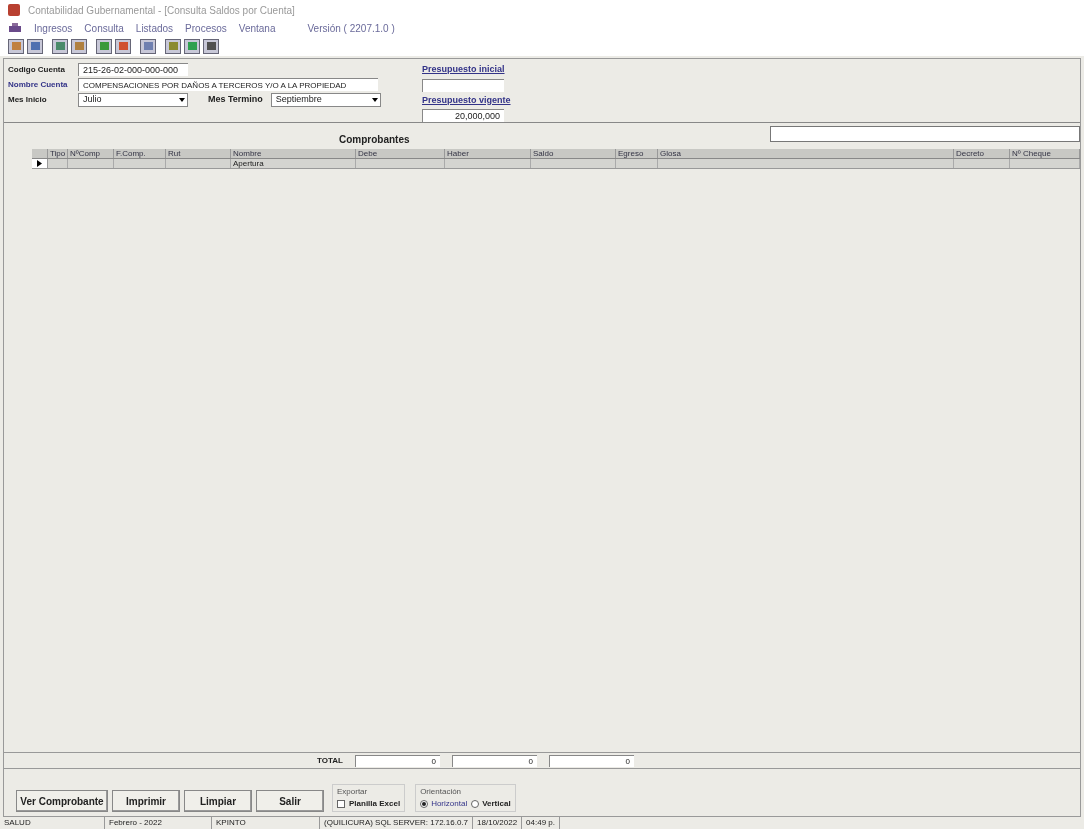  I want to click on column-header: Glosa, so click(806, 153).